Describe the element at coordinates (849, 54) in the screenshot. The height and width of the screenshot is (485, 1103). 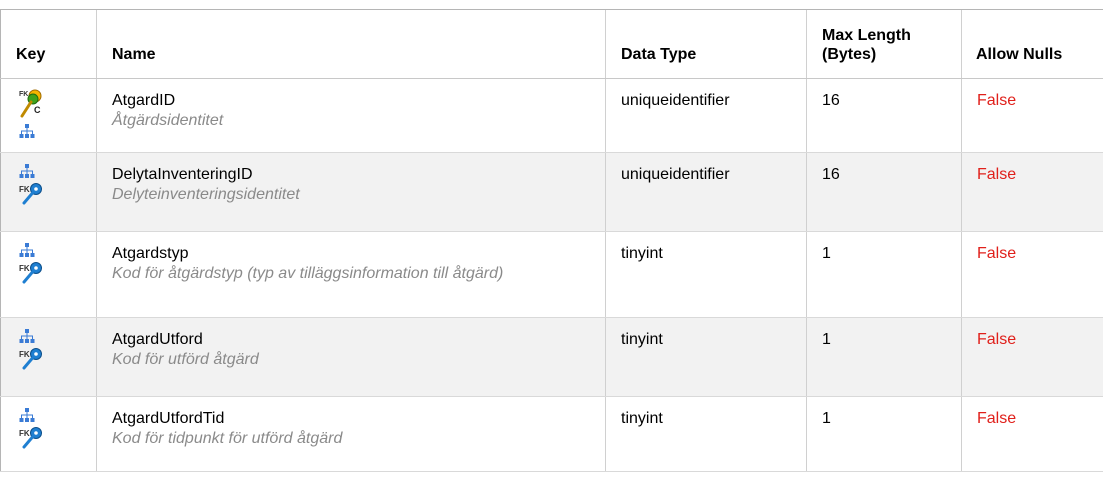
I see `header-max-length-line2: (Bytes)` at that location.